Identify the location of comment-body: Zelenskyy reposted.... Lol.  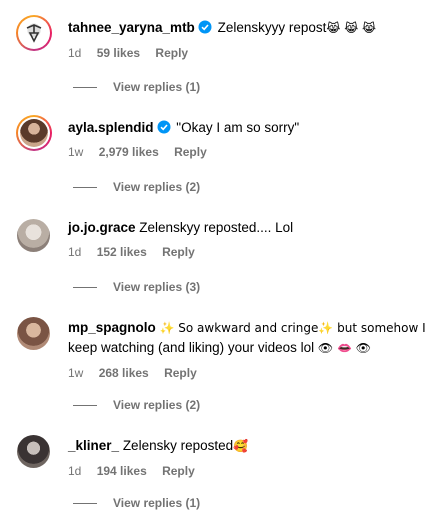
(216, 227).